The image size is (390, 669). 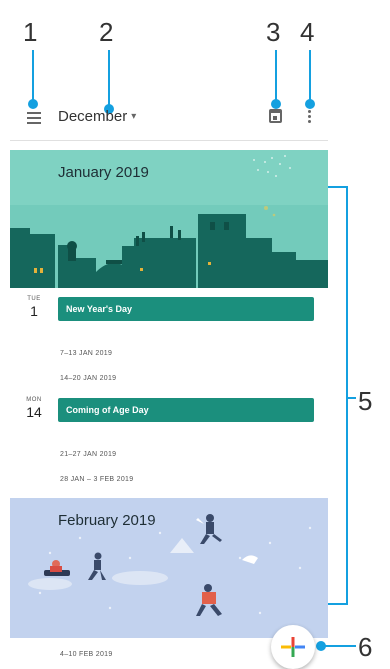 I want to click on callout-4-dot, so click(x=310, y=104).